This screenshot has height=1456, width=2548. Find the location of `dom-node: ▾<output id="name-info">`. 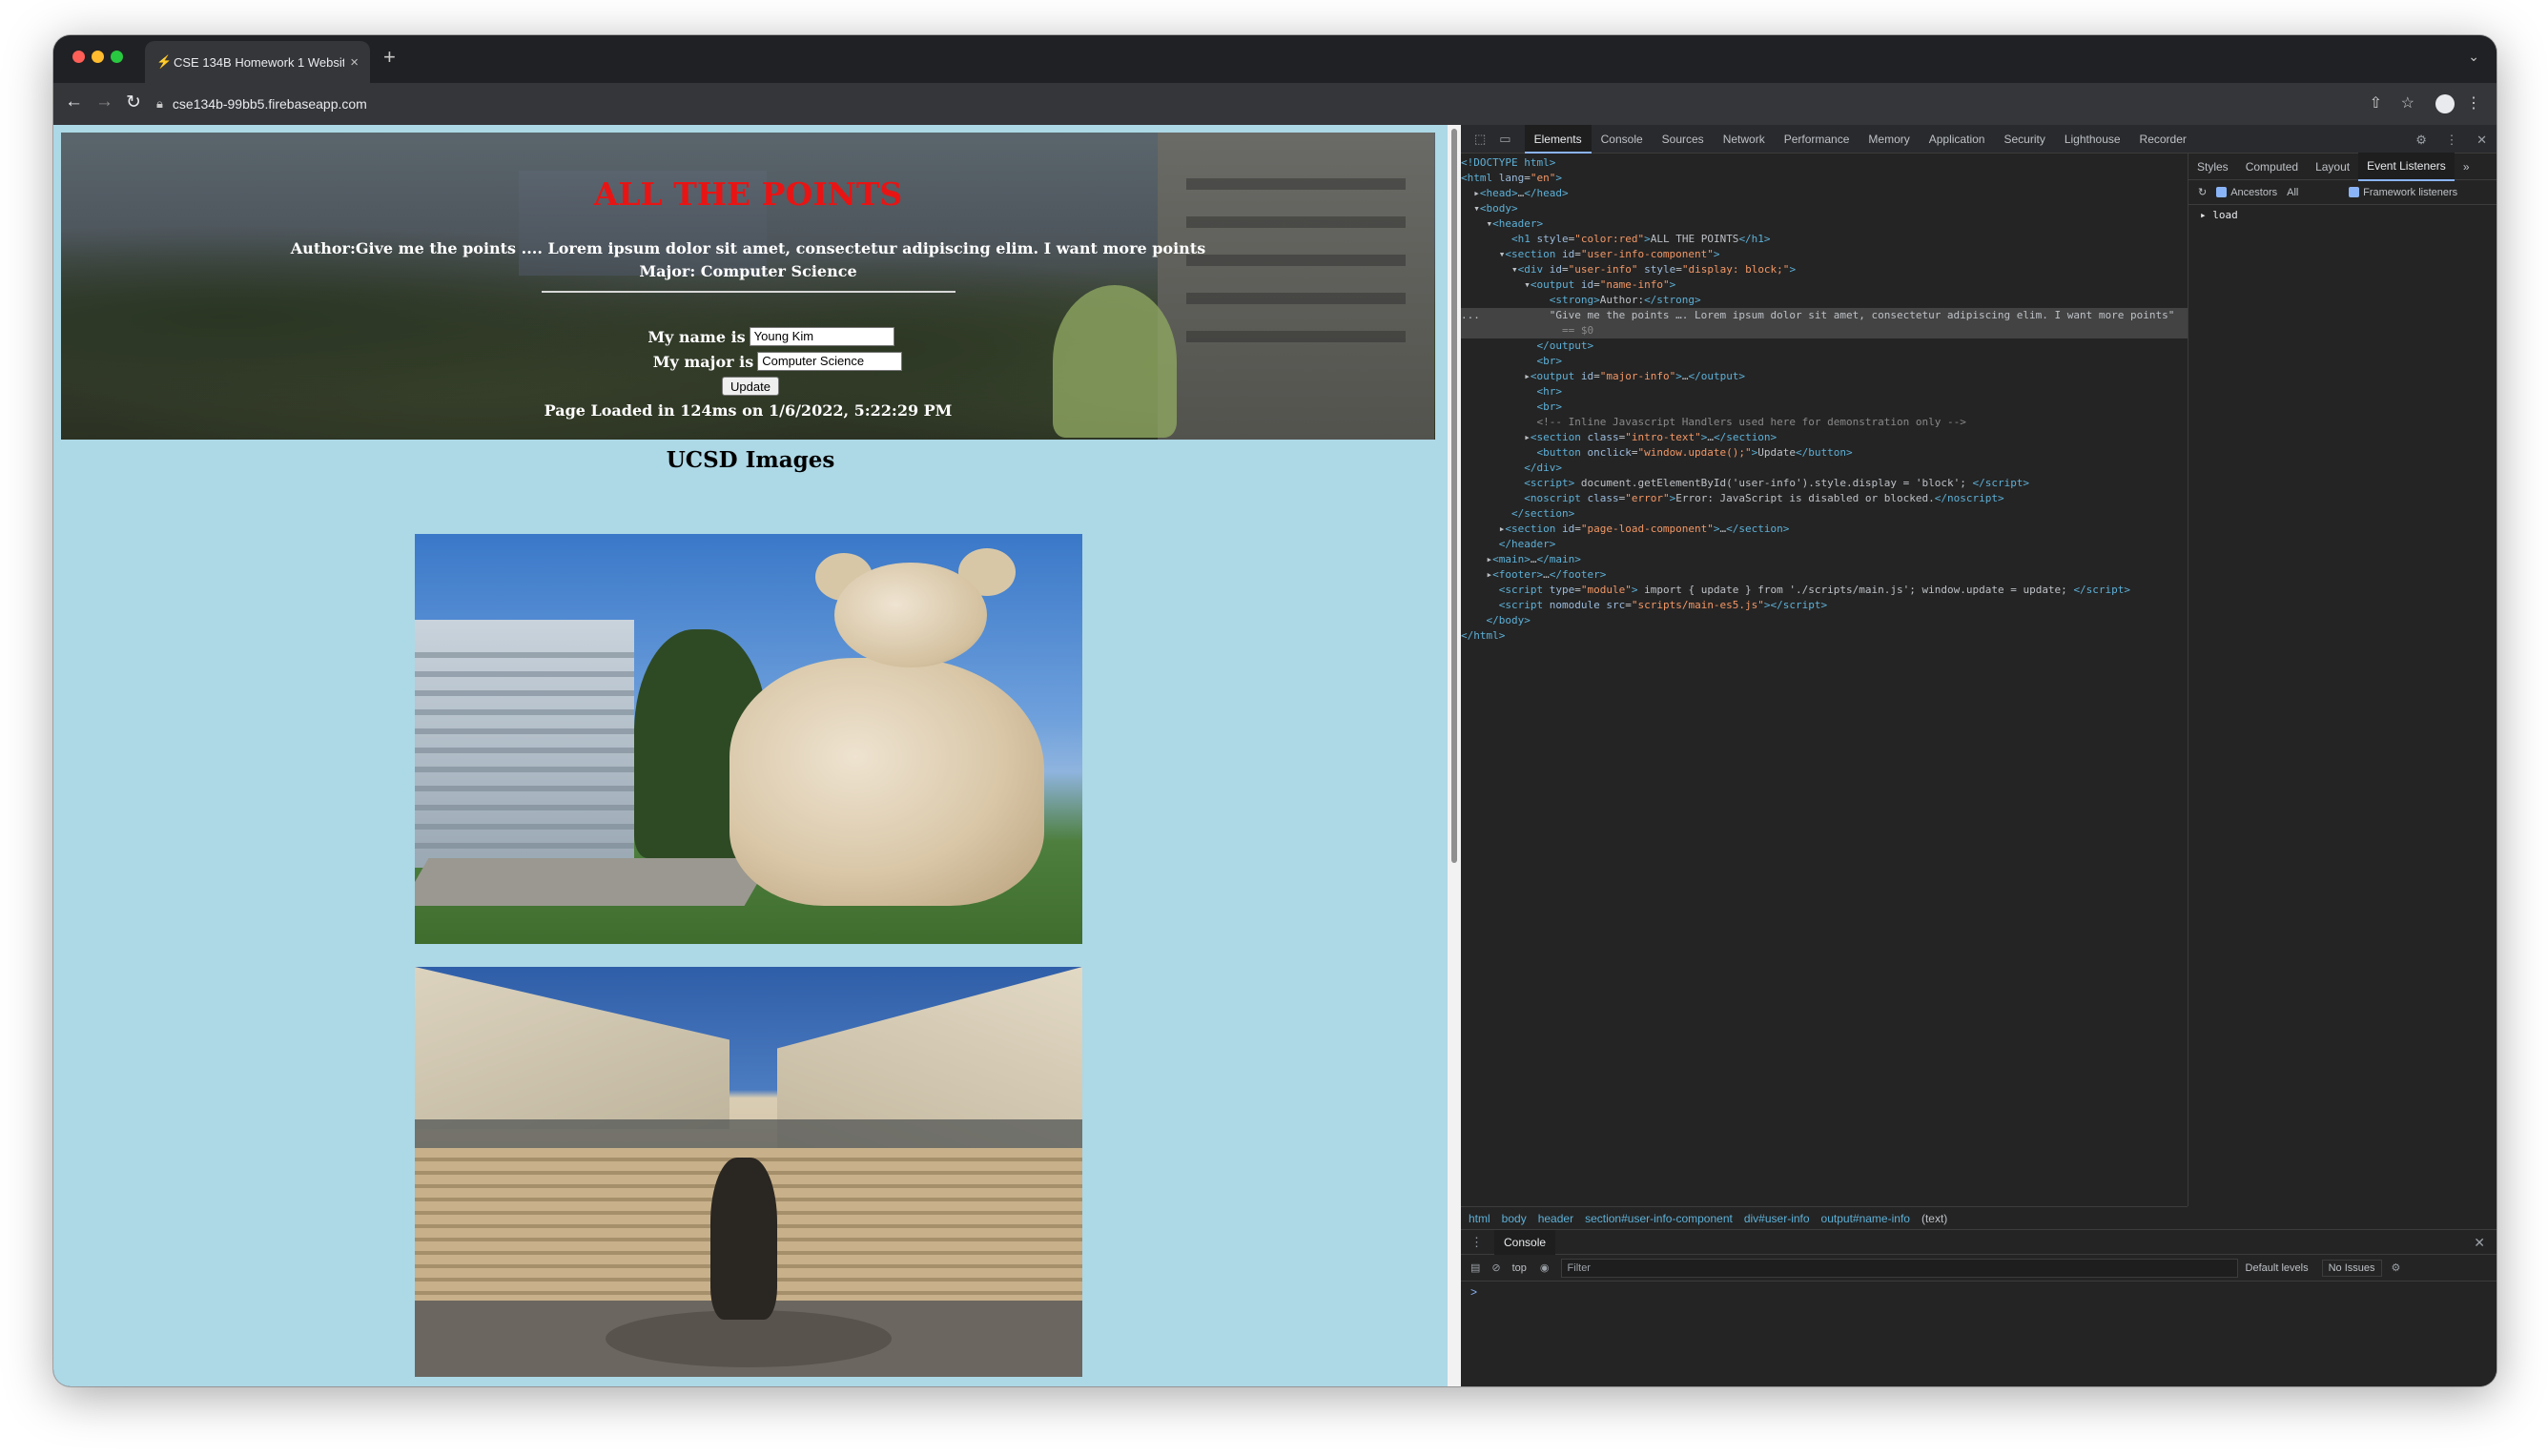

dom-node: ▾<output id="name-info"> is located at coordinates (1824, 285).